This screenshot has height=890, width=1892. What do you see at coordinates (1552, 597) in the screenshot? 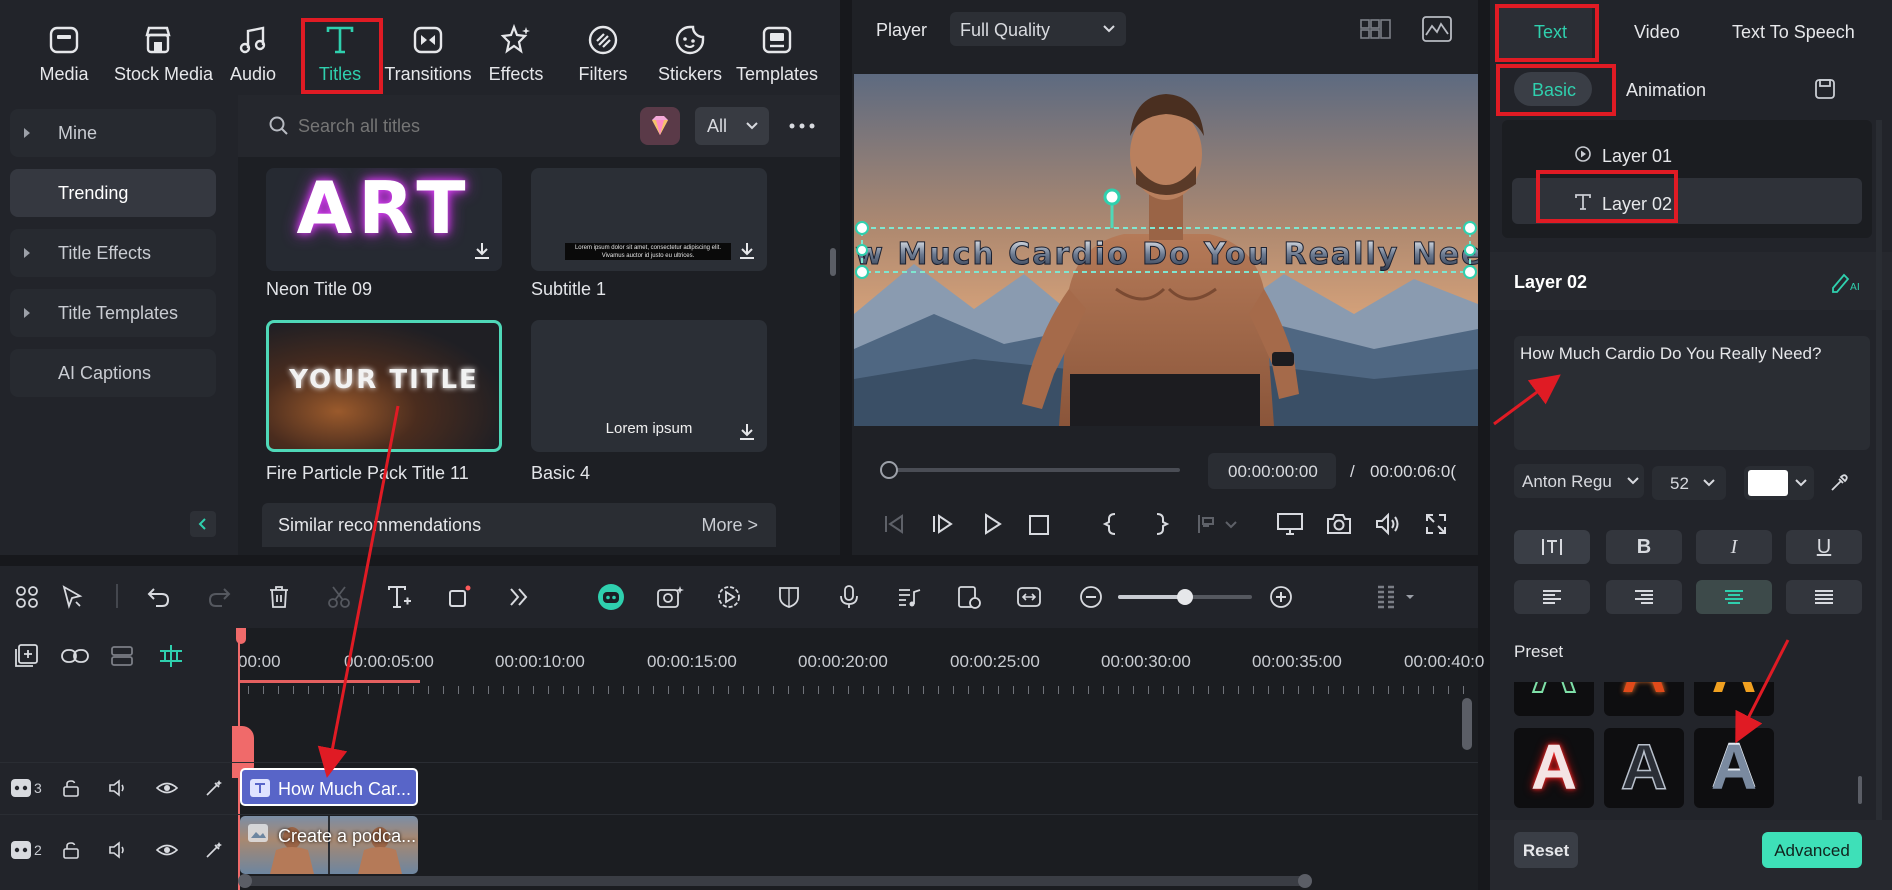
I see `align-left-button` at bounding box center [1552, 597].